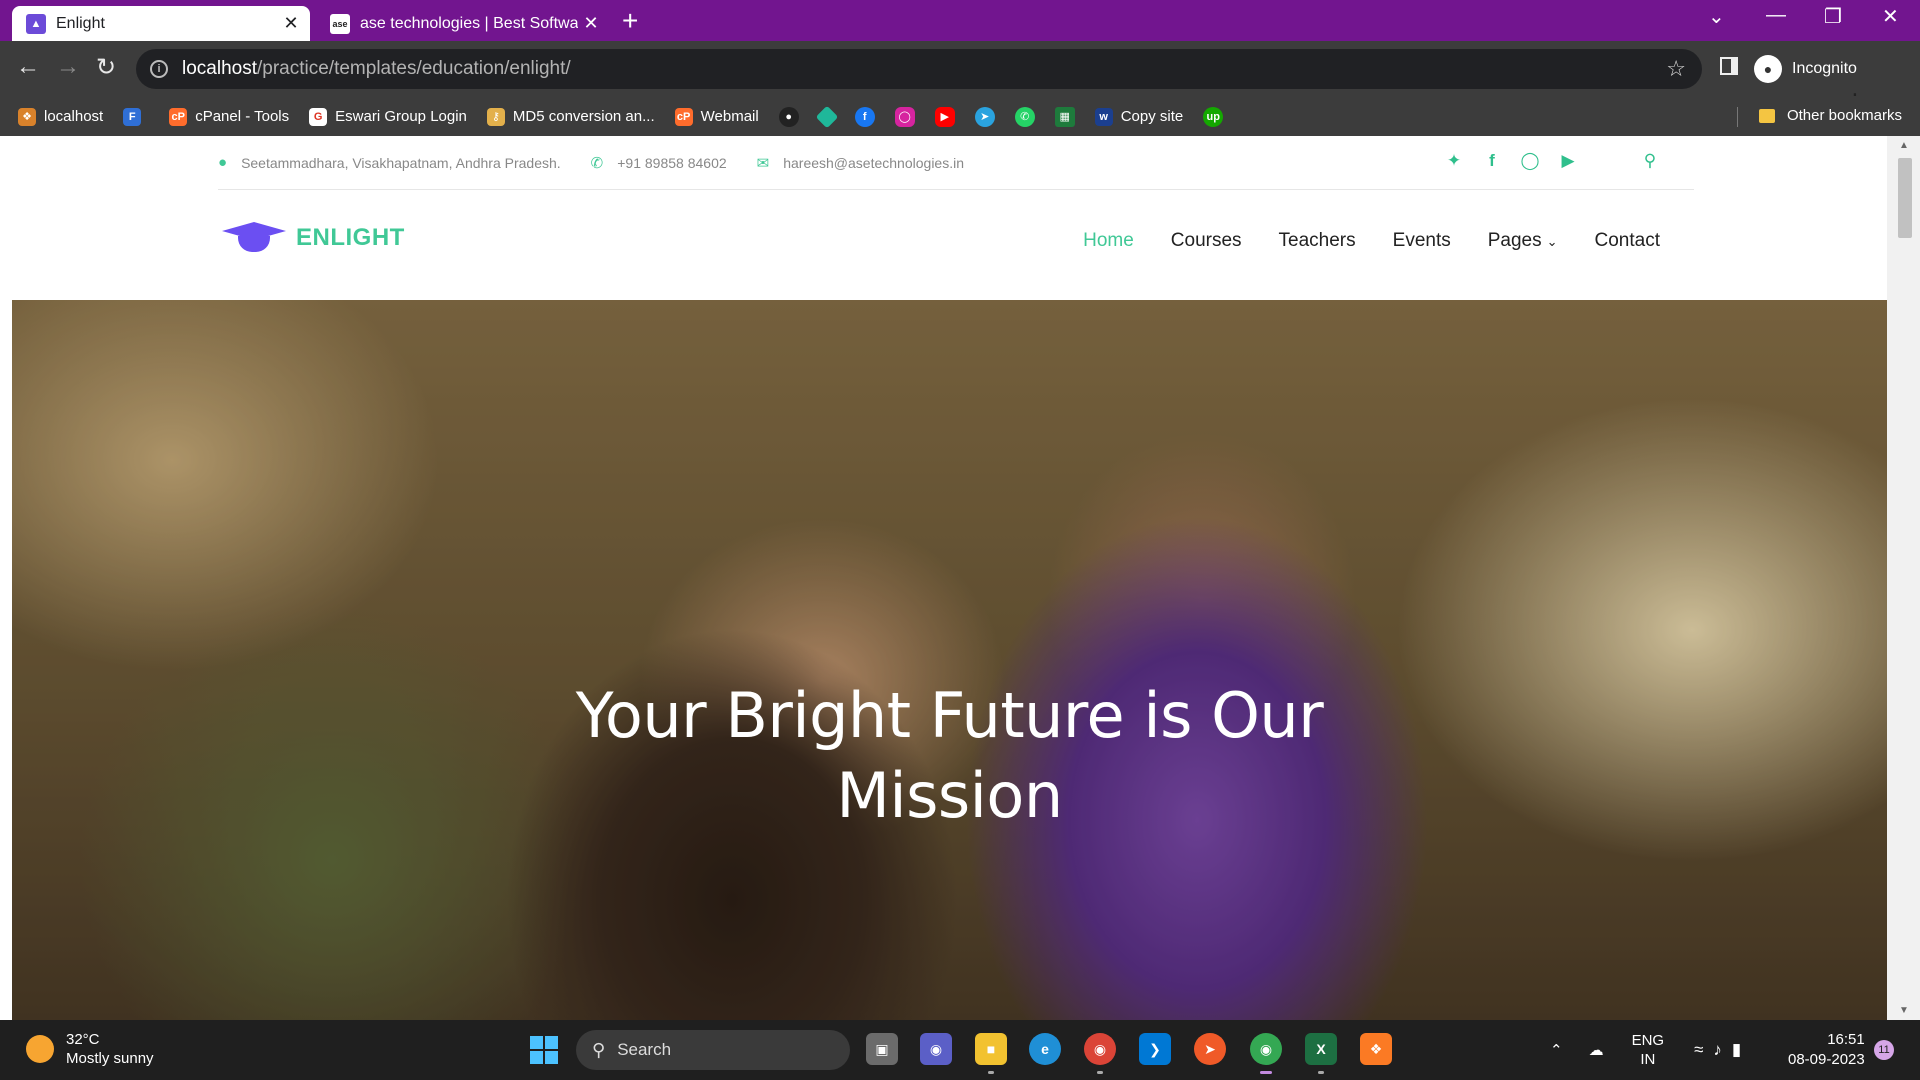 The width and height of the screenshot is (1920, 1080). I want to click on incognito-profile: ● Incognito ⋮, so click(1829, 81).